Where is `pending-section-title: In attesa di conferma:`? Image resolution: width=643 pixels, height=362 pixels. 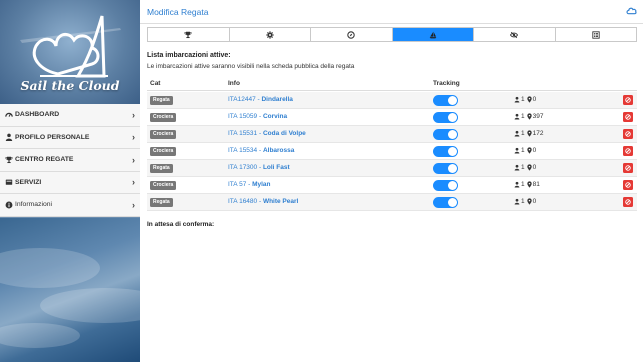
pending-section-title: In attesa di conferma: is located at coordinates (181, 224).